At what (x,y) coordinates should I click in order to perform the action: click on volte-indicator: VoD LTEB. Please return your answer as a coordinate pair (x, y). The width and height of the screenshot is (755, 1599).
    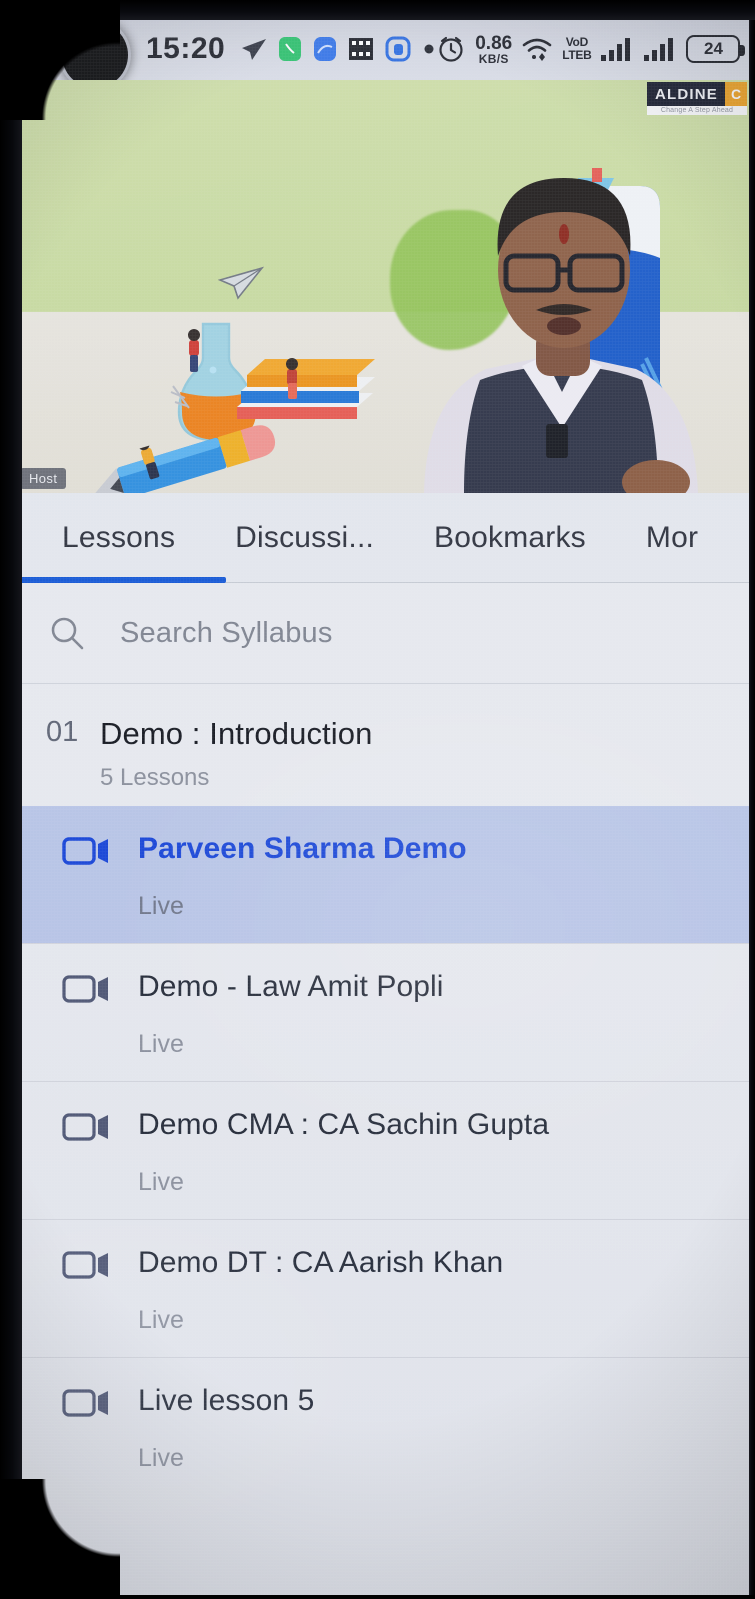
    Looking at the image, I should click on (577, 49).